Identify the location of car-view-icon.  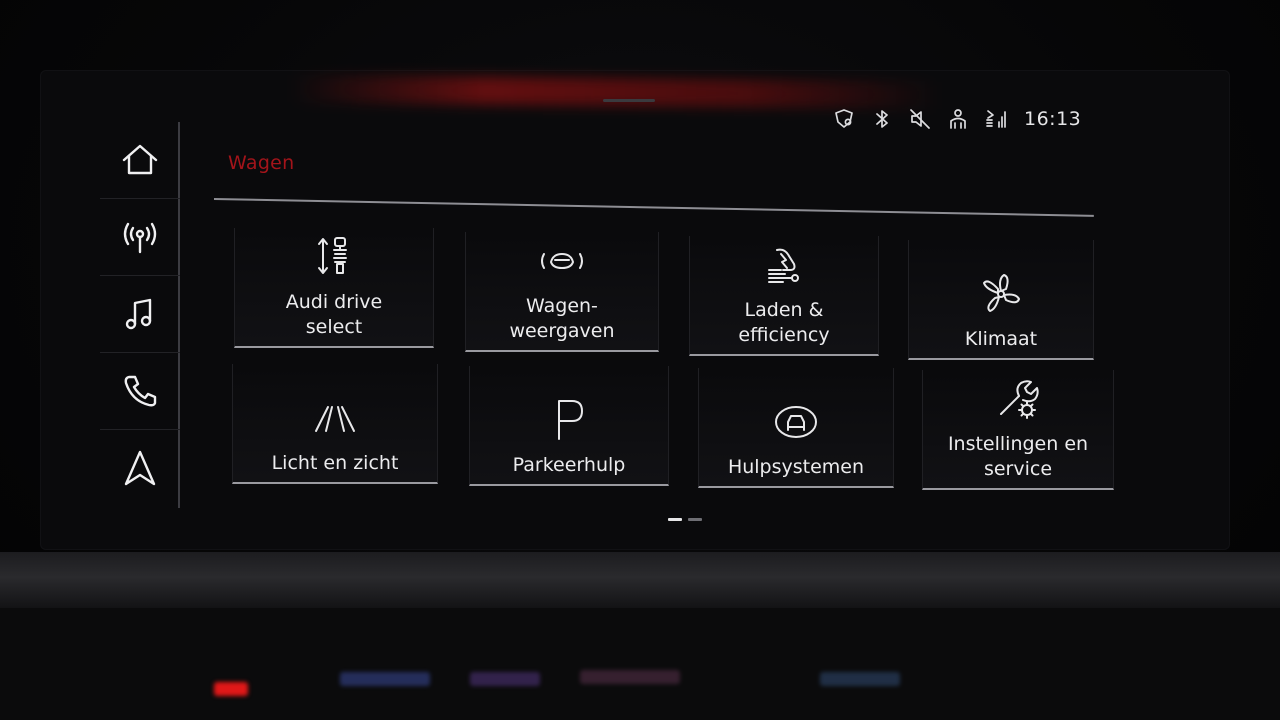
(562, 261).